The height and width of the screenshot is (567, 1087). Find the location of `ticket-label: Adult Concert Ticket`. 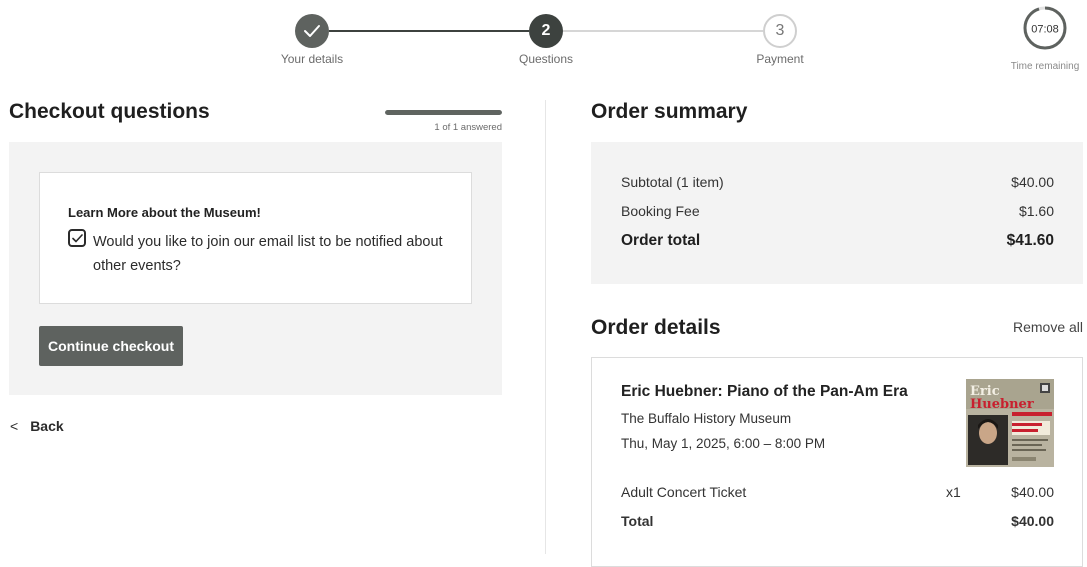

ticket-label: Adult Concert Ticket is located at coordinates (684, 492).